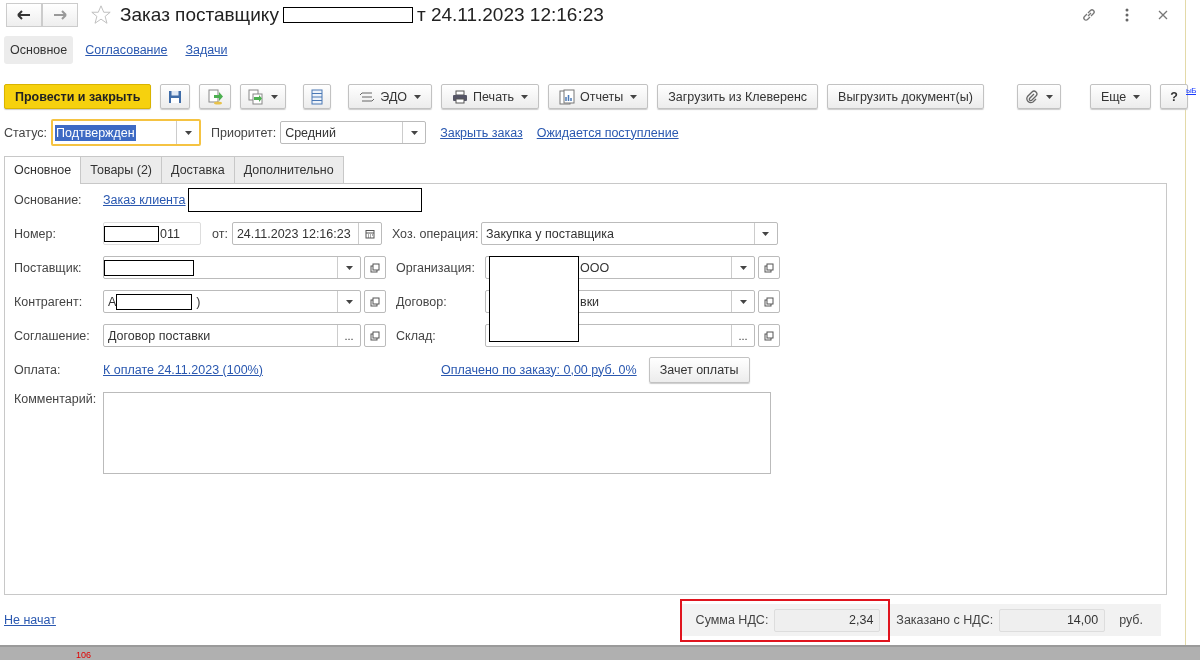  I want to click on total-field: 14,00, so click(1052, 620).